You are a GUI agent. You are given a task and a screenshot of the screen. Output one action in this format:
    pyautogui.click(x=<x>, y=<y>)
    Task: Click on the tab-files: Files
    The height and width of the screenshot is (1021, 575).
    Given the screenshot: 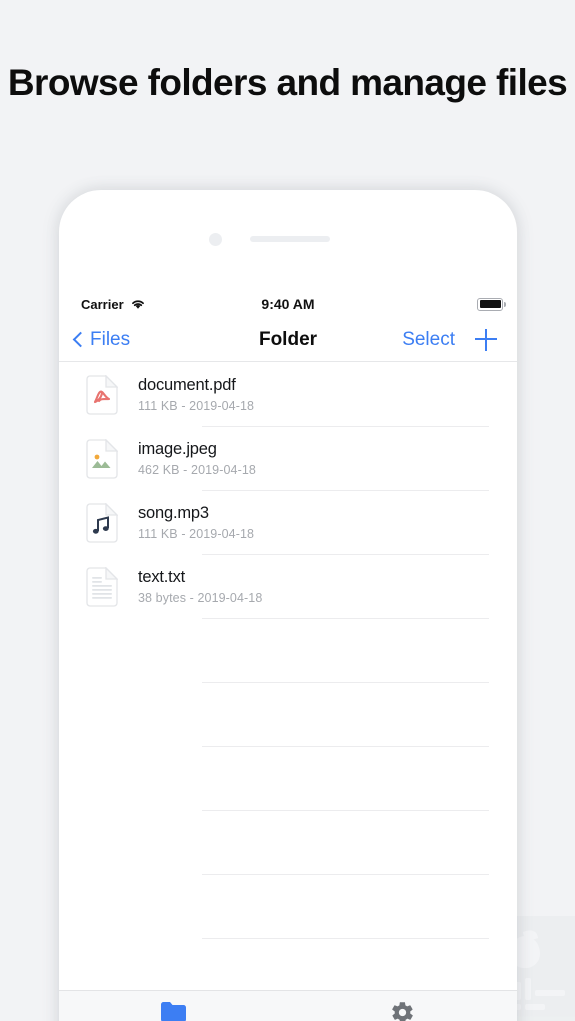 What is the action you would take?
    pyautogui.click(x=173, y=1006)
    